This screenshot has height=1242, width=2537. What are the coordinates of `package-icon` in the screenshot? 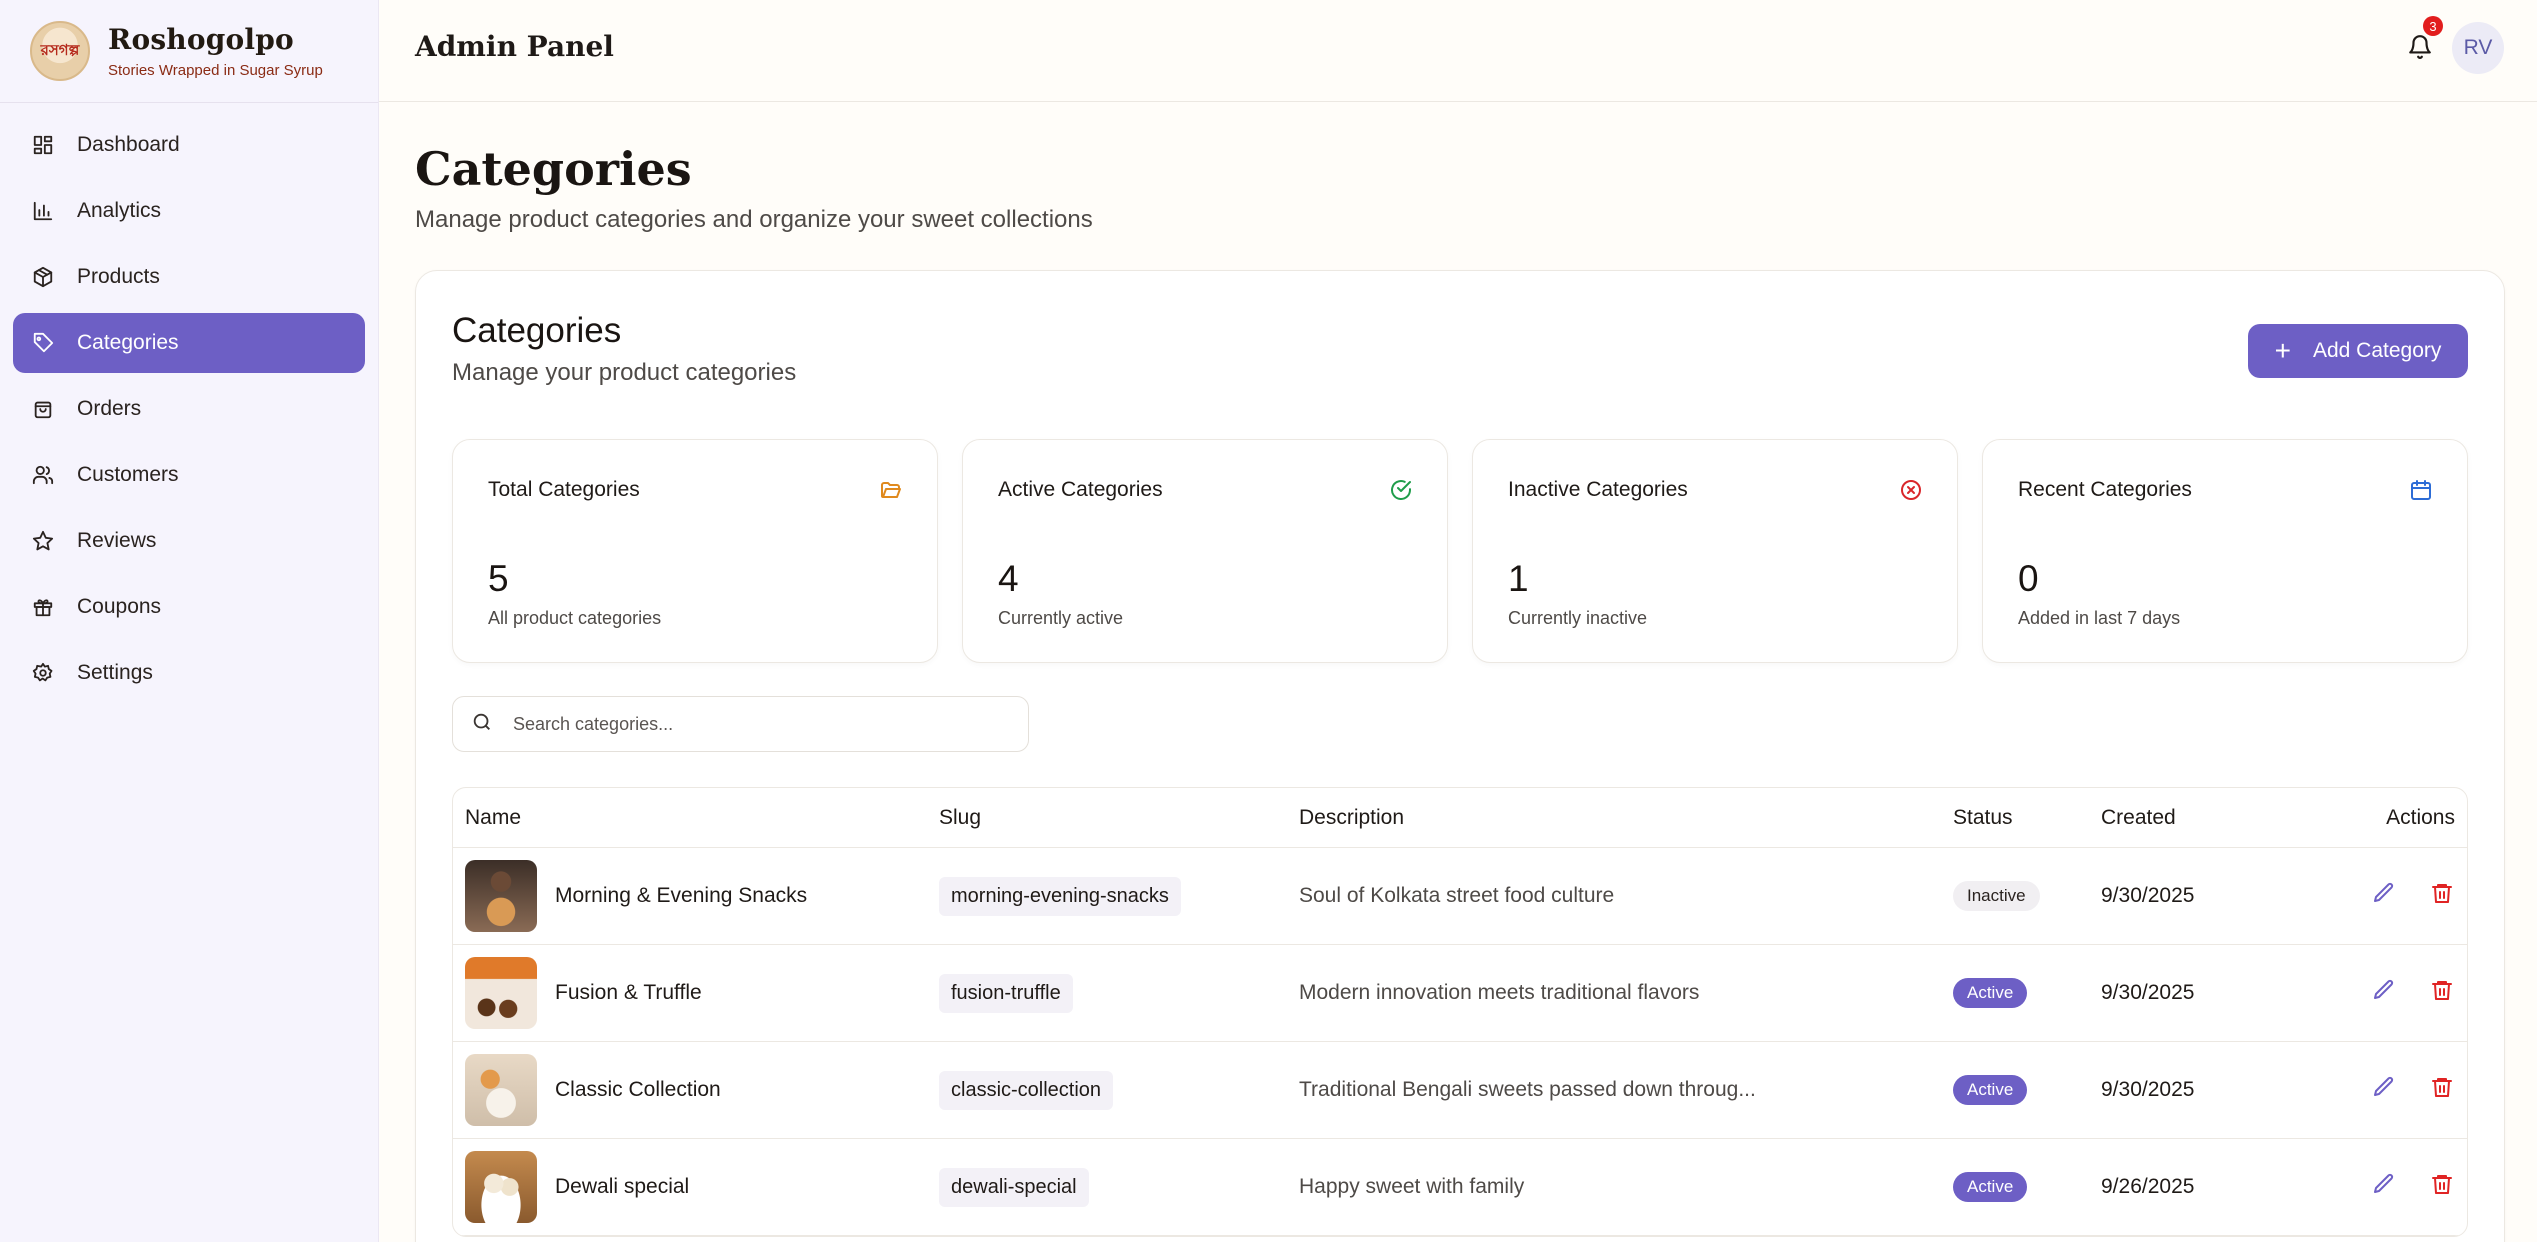 It's located at (43, 277).